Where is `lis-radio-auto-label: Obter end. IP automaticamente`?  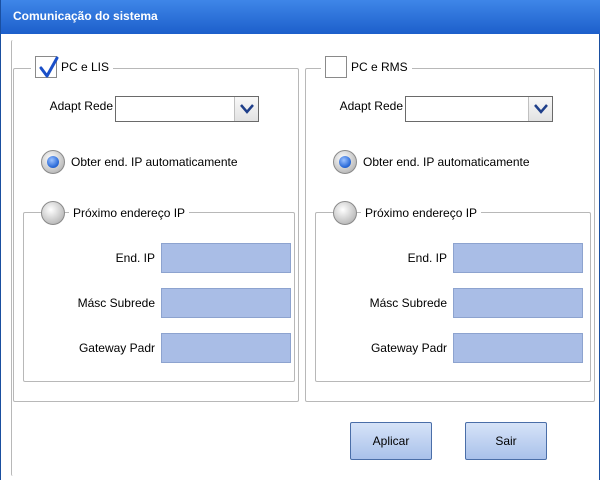 lis-radio-auto-label: Obter end. IP automaticamente is located at coordinates (154, 162).